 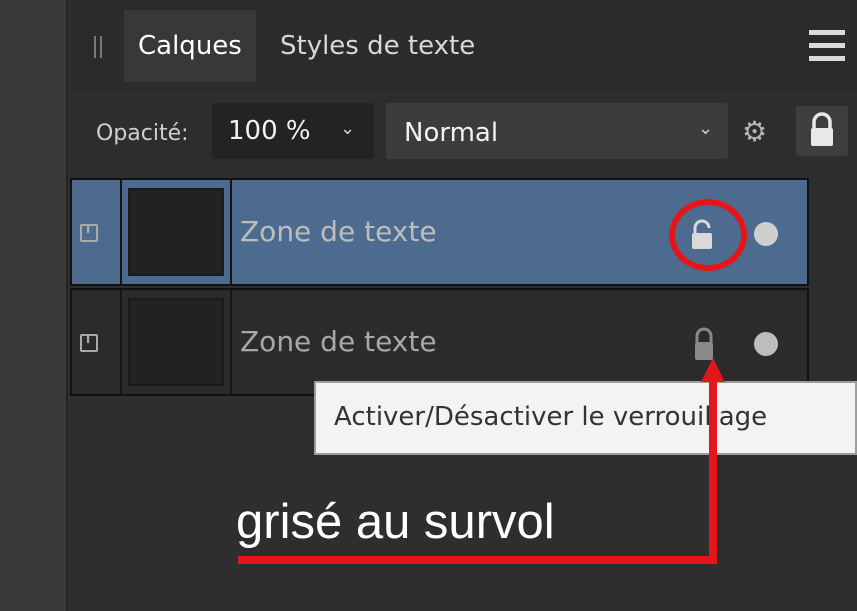 I want to click on grip-icon, so click(x=98, y=47).